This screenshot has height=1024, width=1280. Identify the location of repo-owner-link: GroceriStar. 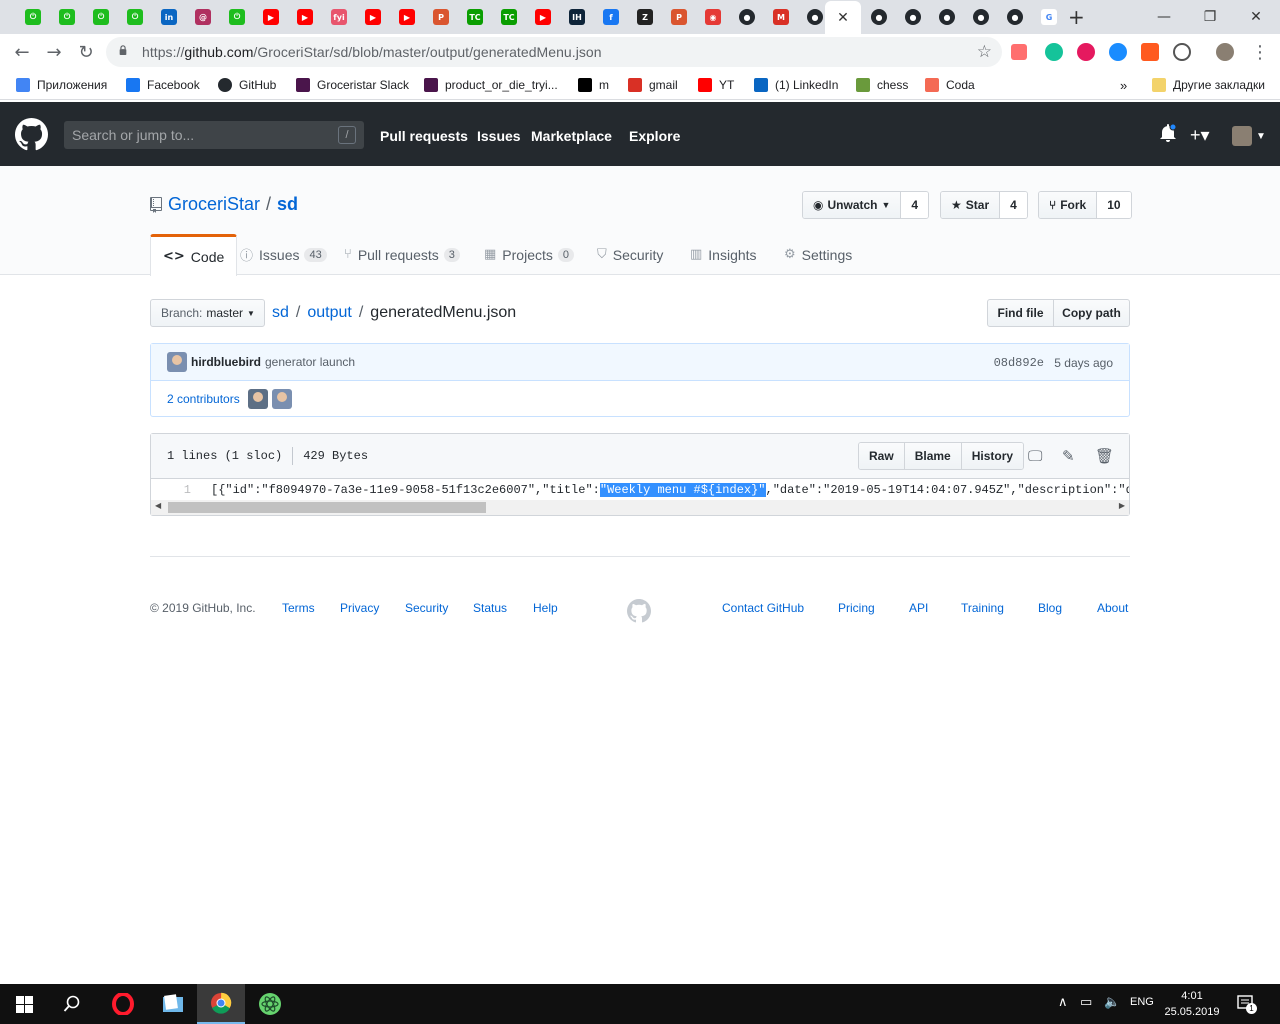
(214, 204).